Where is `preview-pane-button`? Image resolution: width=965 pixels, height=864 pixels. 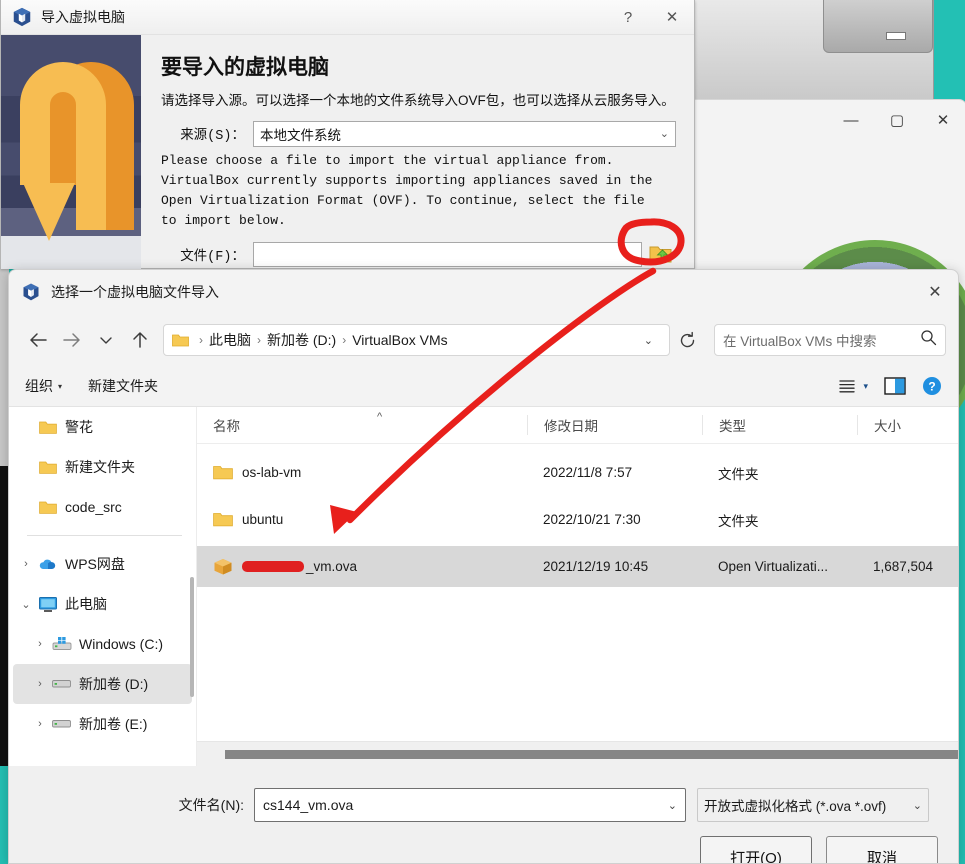 preview-pane-button is located at coordinates (895, 386).